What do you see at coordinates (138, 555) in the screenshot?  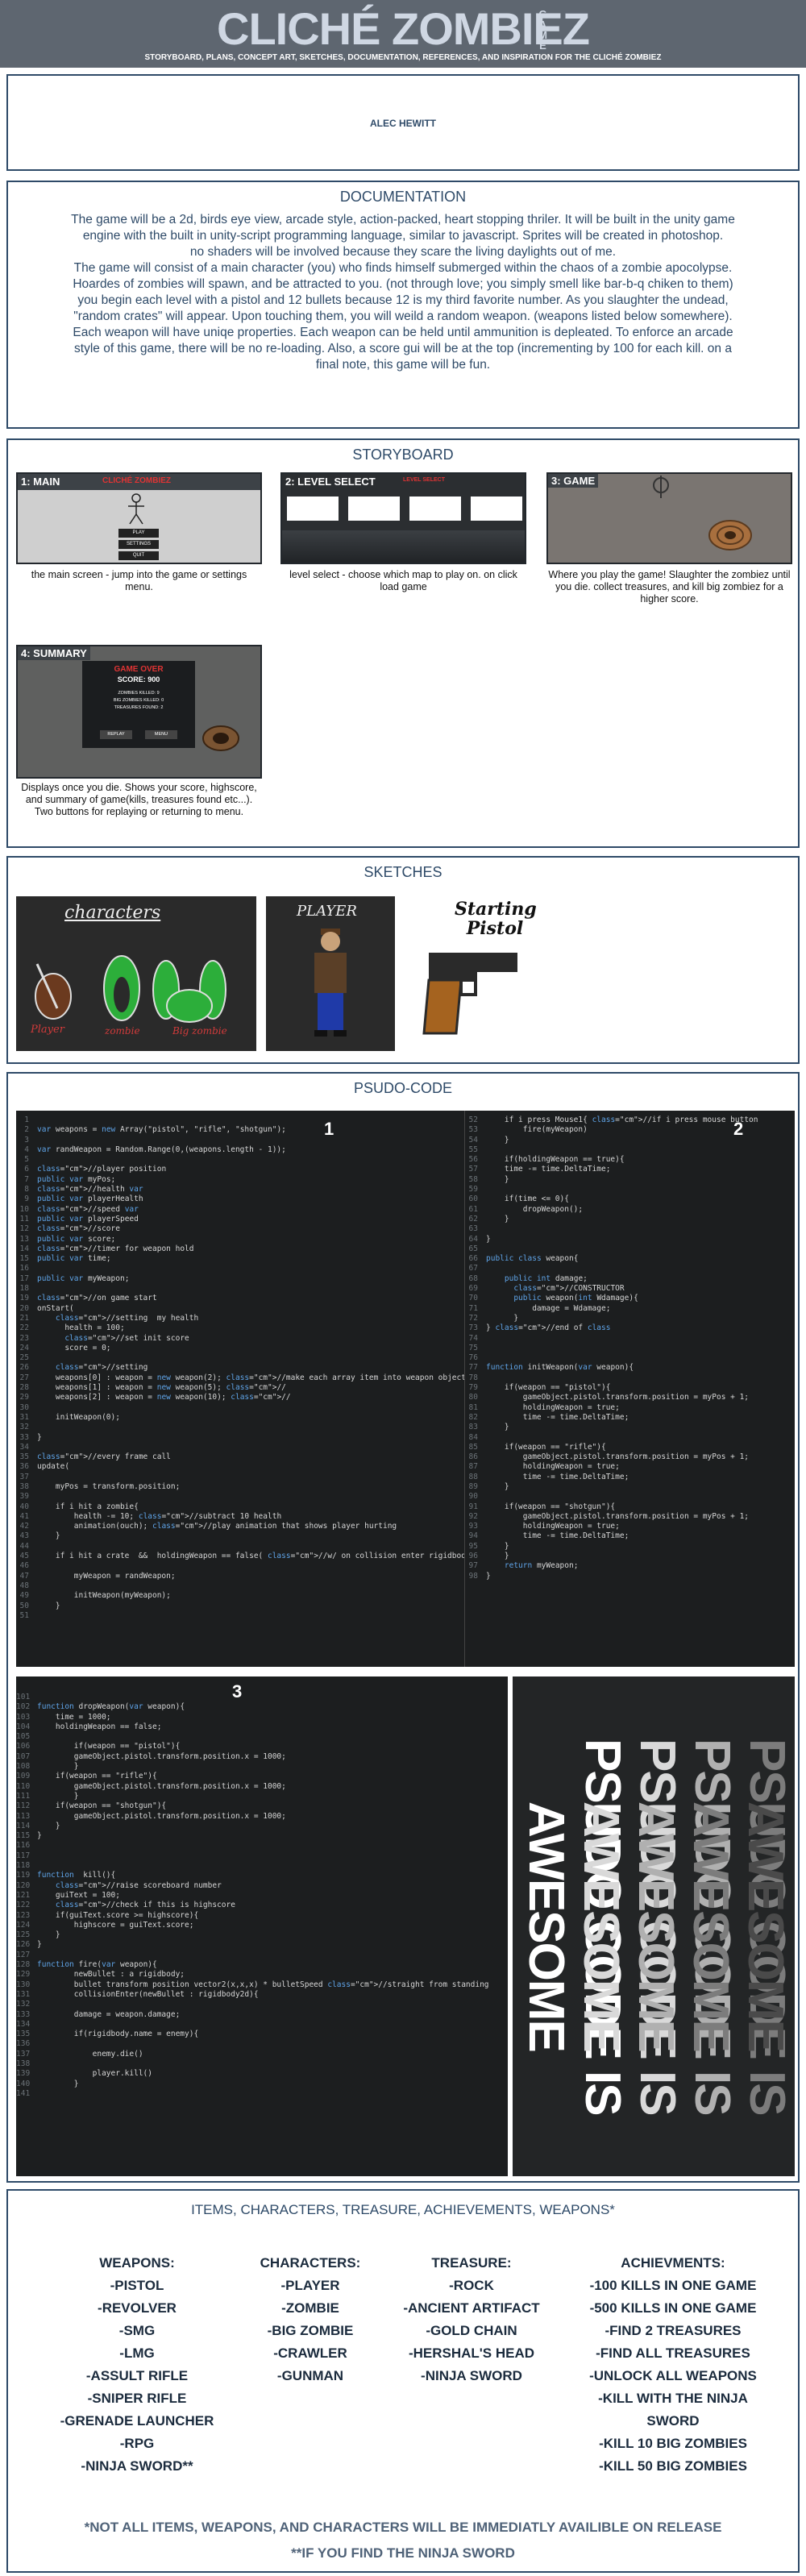 I see `quit-button: QUIT` at bounding box center [138, 555].